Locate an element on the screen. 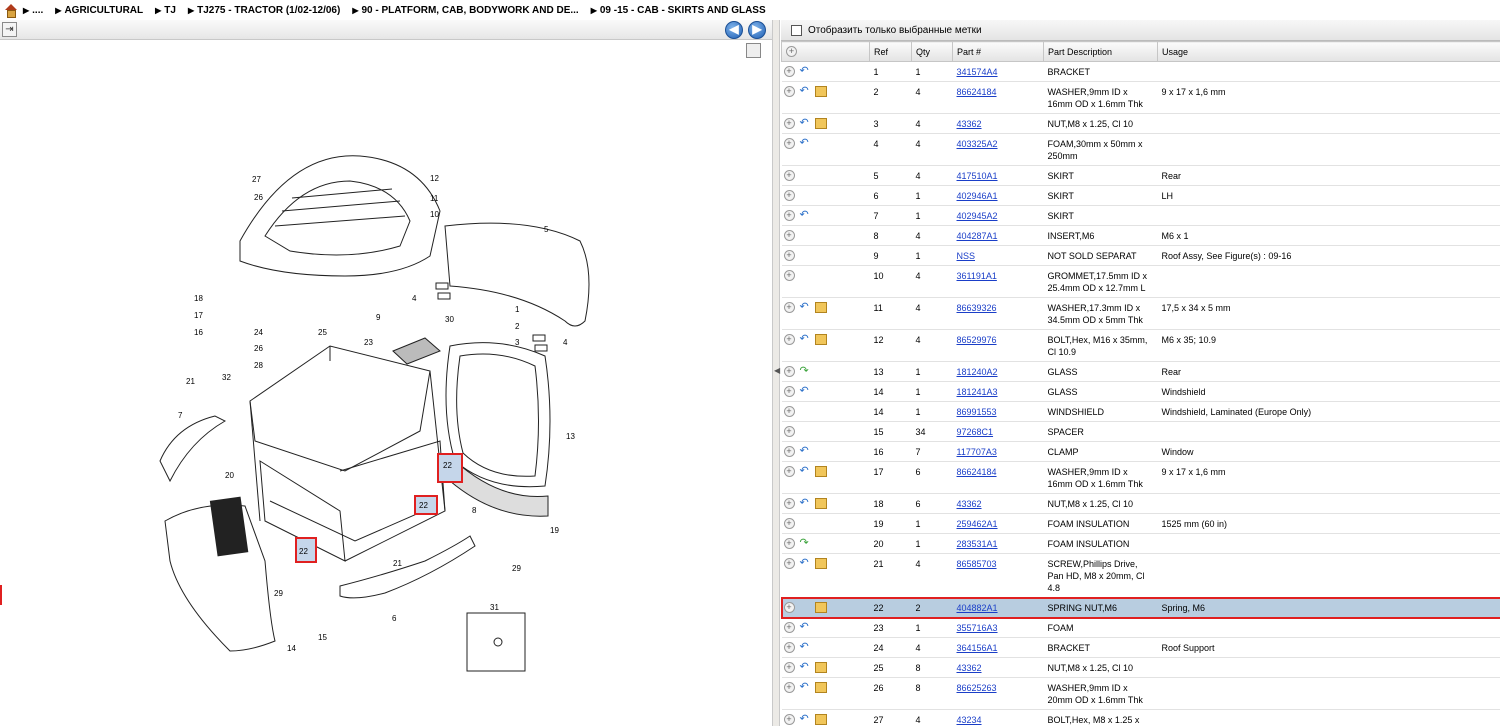 This screenshot has width=1500, height=728. scroll-corner is located at coordinates (753, 50).